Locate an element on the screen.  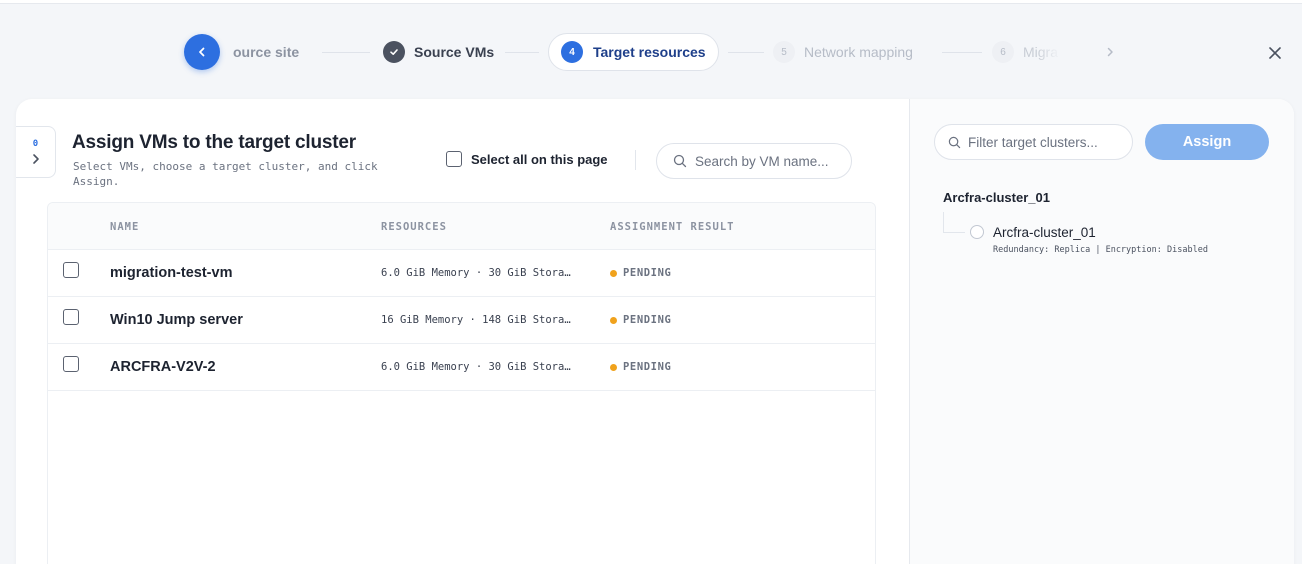
vm-search-box is located at coordinates (754, 161).